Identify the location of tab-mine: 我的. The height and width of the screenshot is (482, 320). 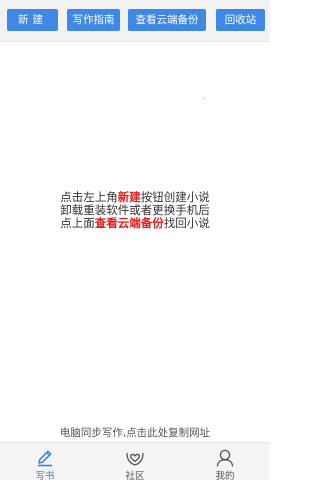
(225, 462).